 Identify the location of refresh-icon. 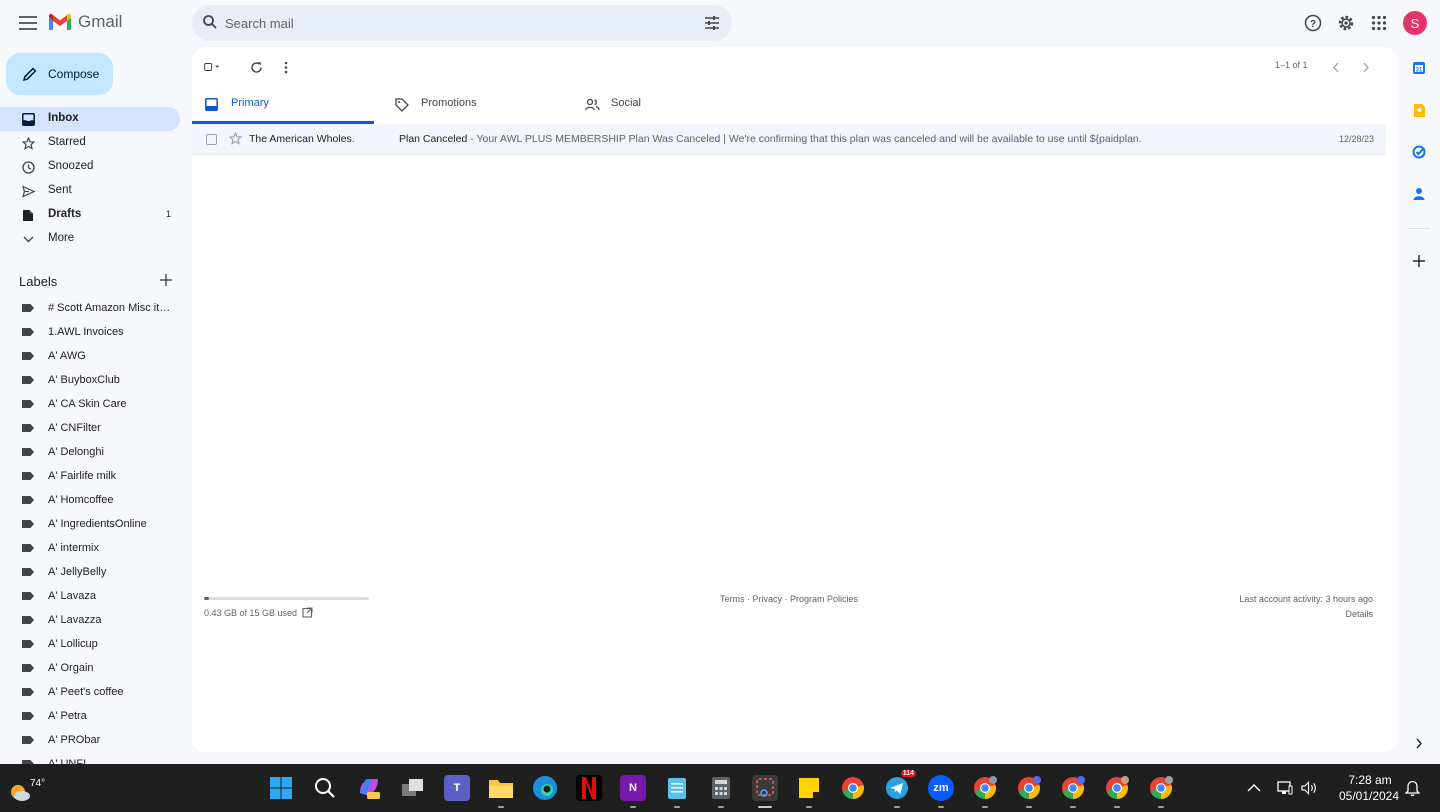
(256, 67).